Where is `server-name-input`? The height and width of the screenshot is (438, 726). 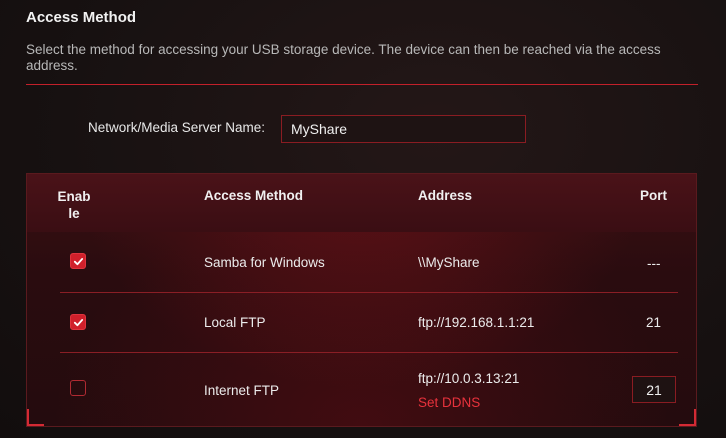 server-name-input is located at coordinates (403, 129).